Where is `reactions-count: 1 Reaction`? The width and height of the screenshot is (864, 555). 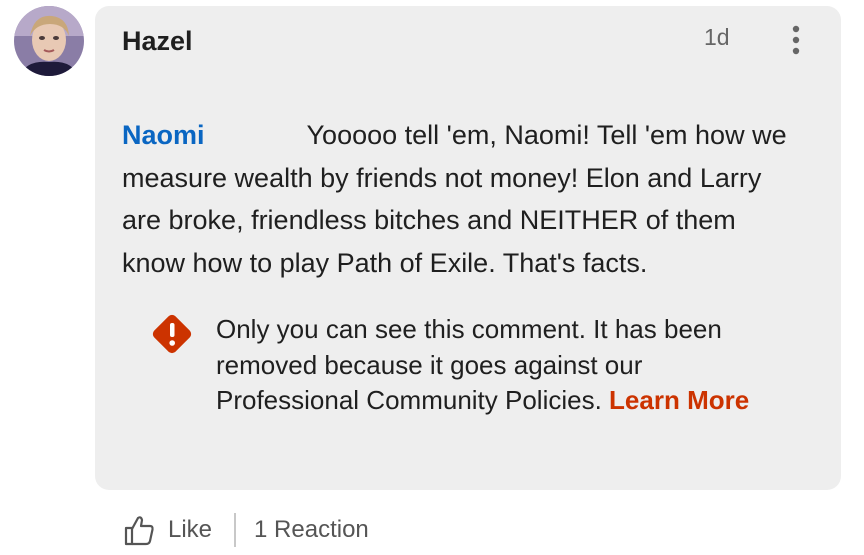
reactions-count: 1 Reaction is located at coordinates (311, 530).